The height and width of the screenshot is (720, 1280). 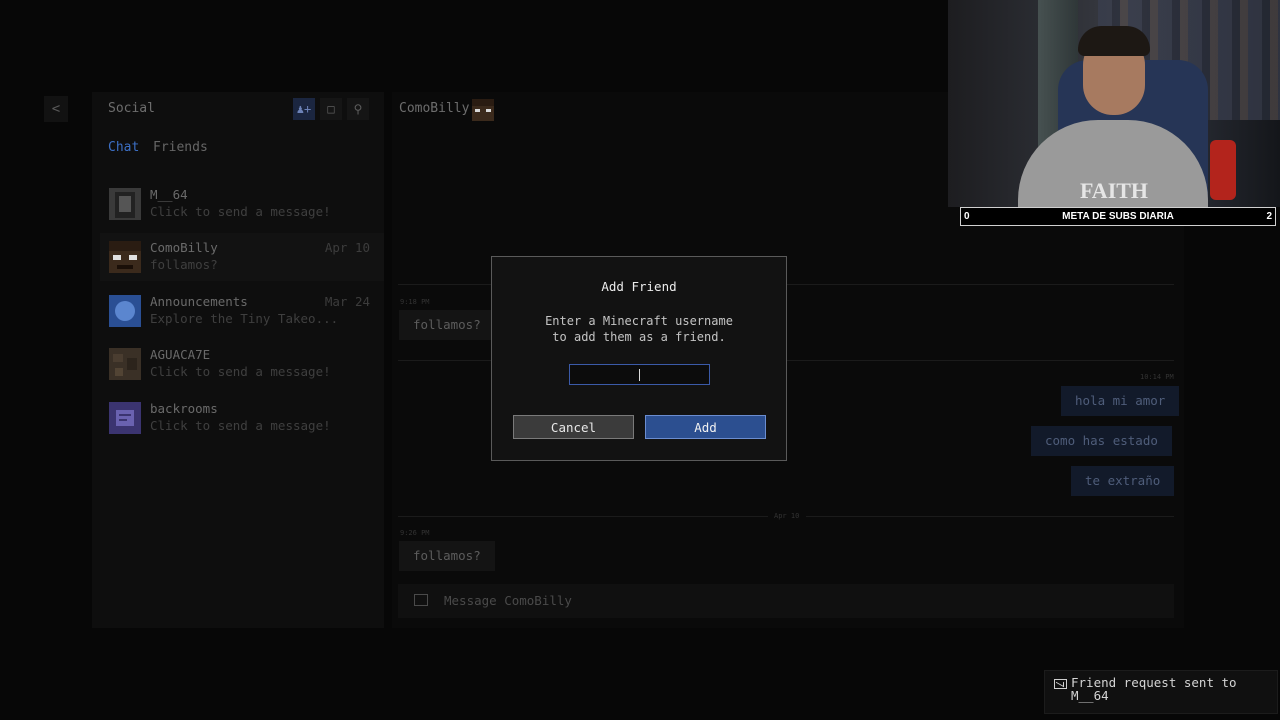 I want to click on subs-goal-title: META DE SUBS DIARIA, so click(x=1118, y=216).